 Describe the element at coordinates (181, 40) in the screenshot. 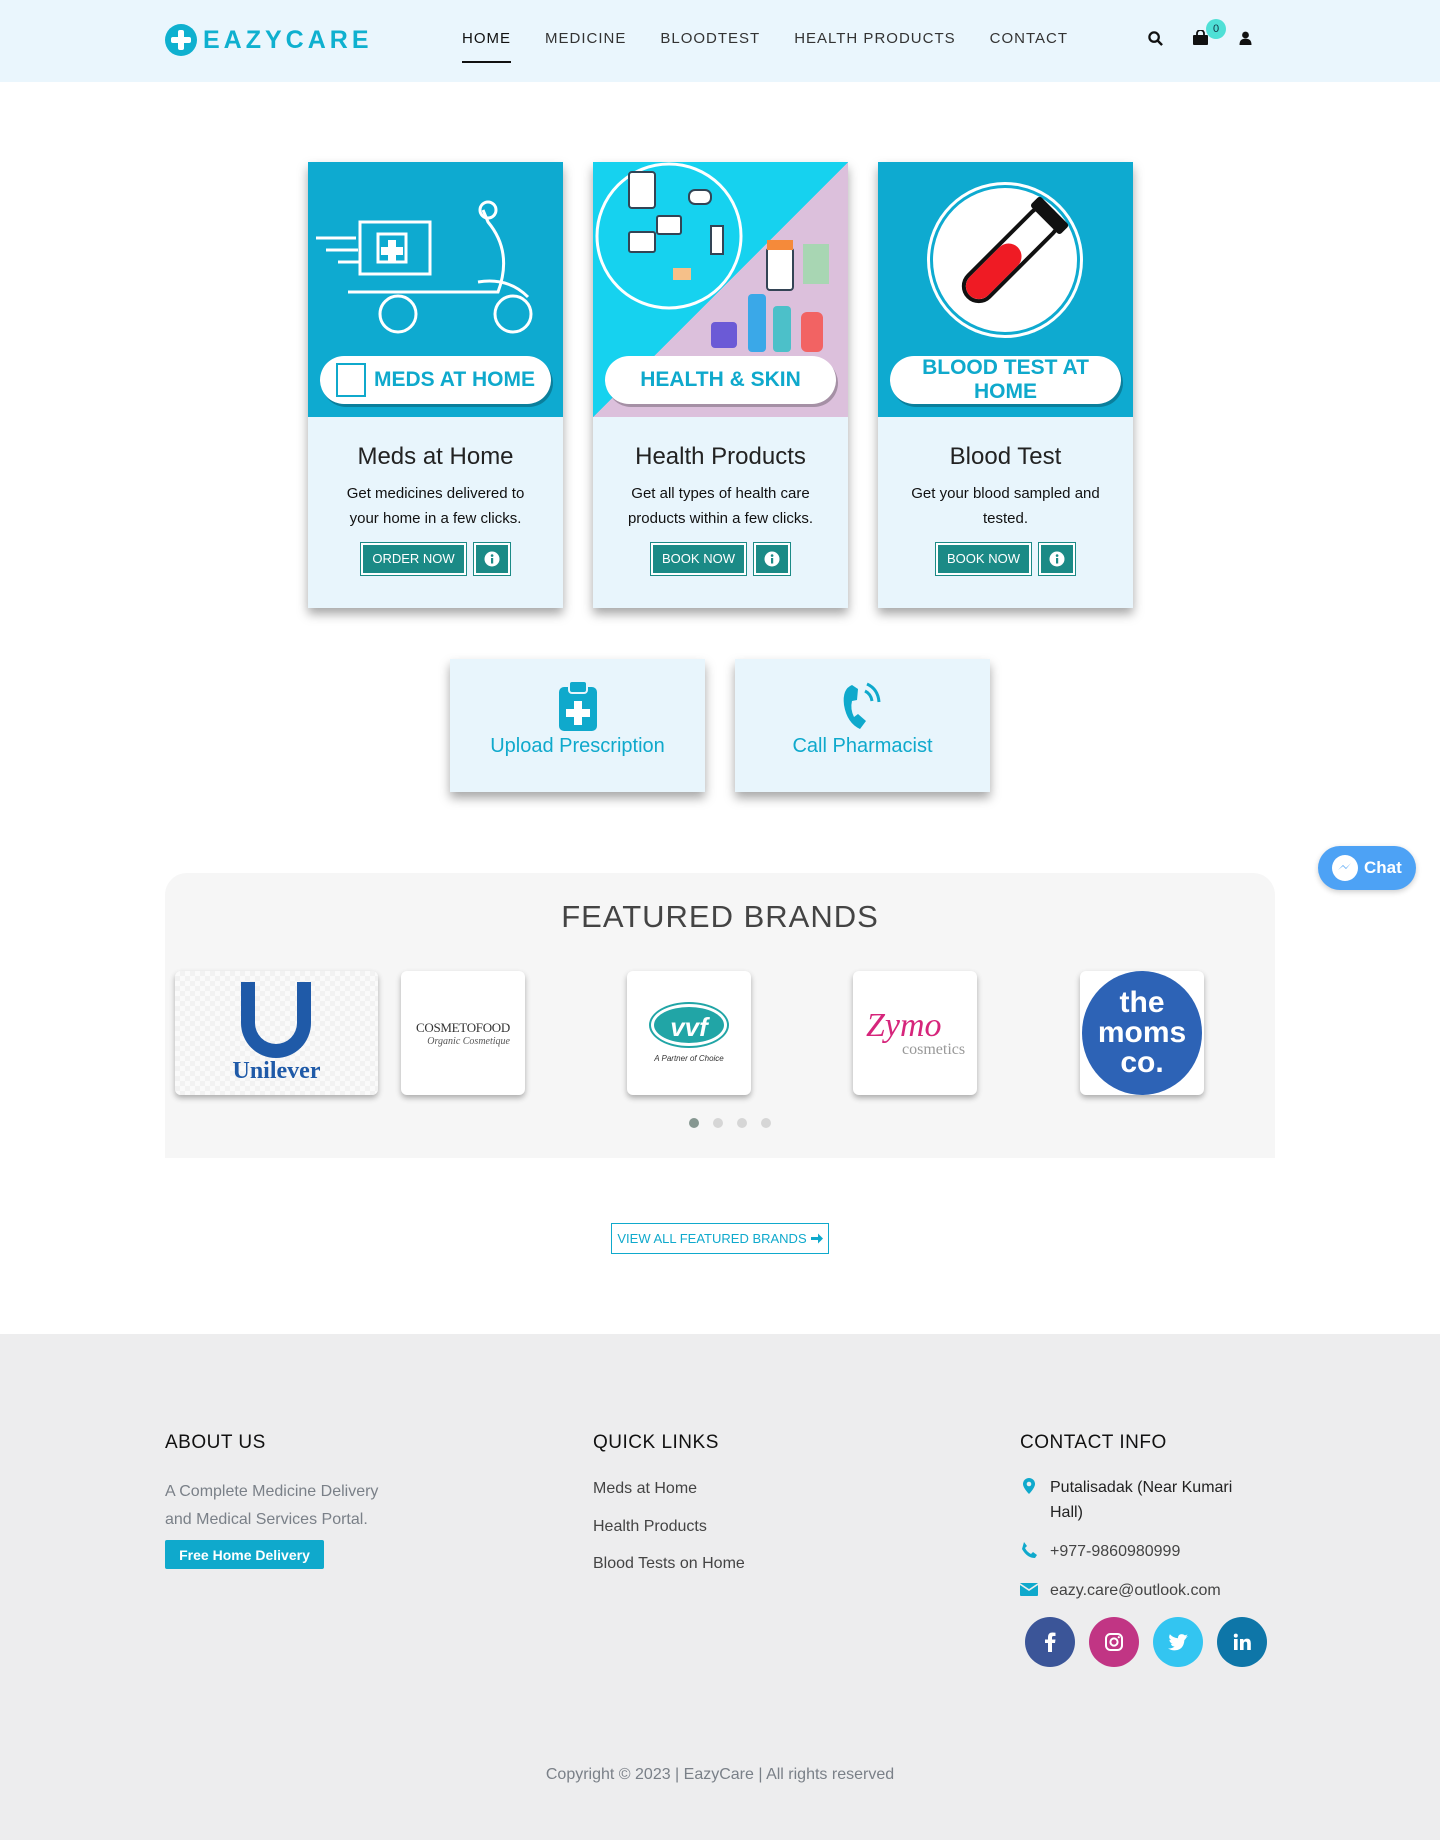

I see `logo-cross-icon` at that location.